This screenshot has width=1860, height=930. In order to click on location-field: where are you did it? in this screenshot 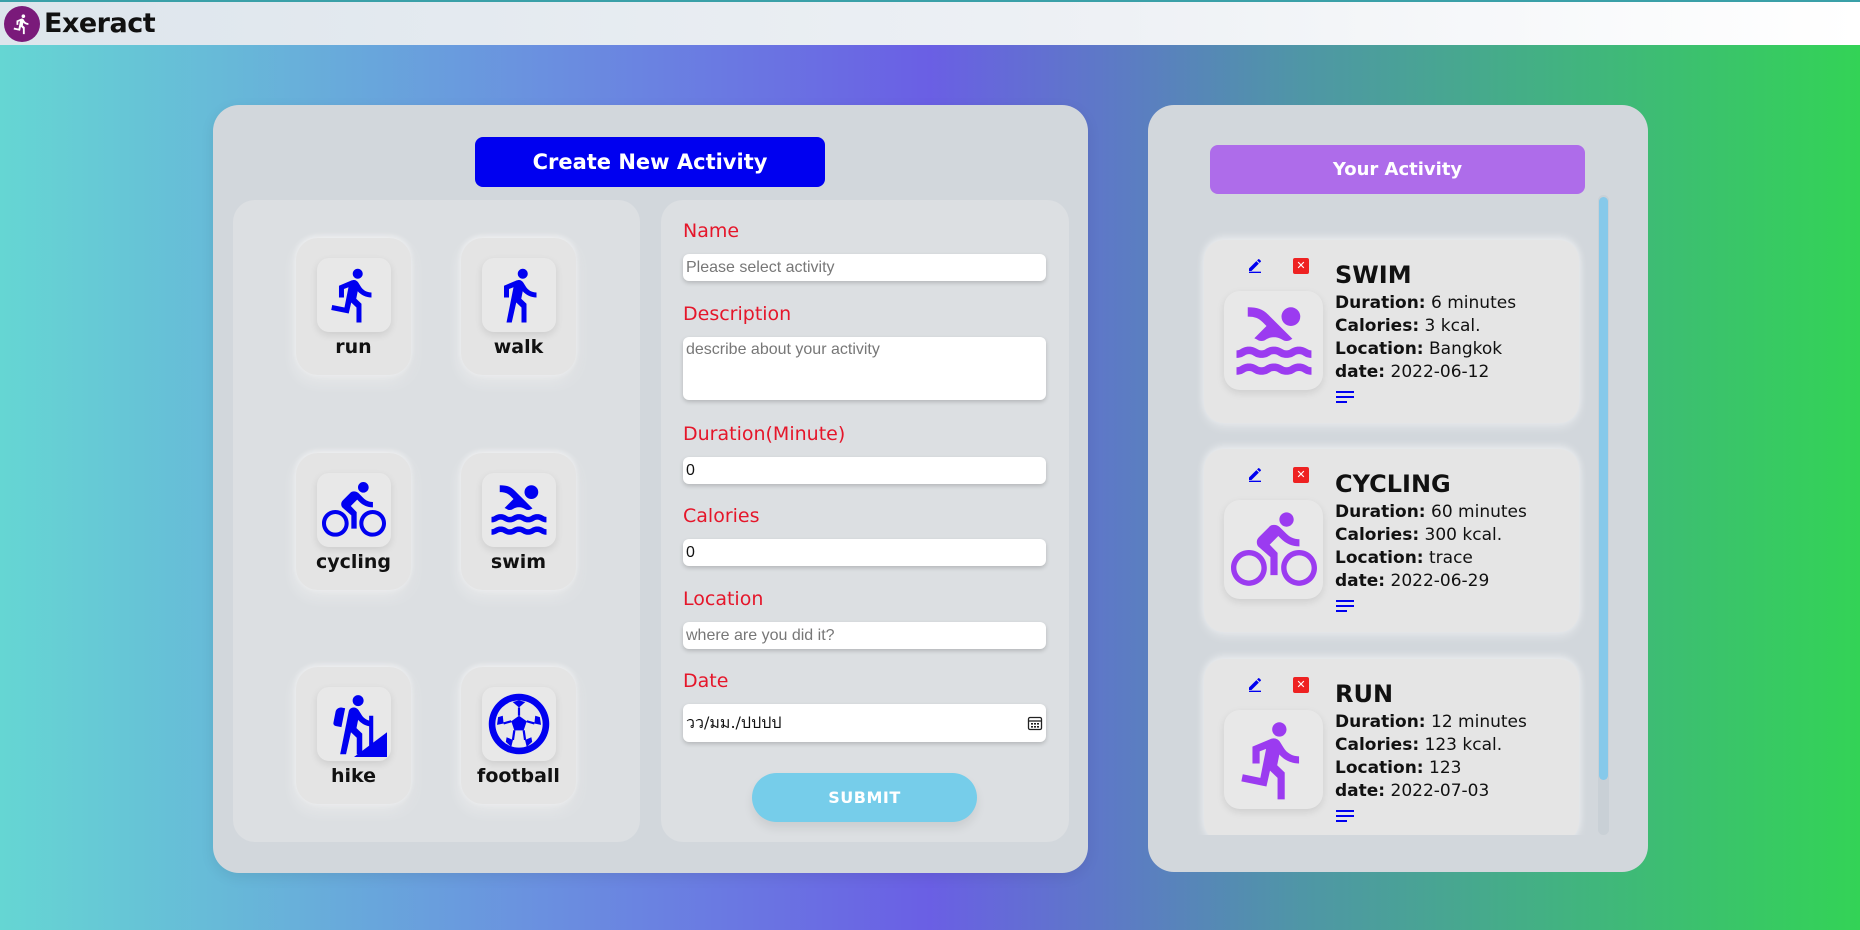, I will do `click(864, 635)`.